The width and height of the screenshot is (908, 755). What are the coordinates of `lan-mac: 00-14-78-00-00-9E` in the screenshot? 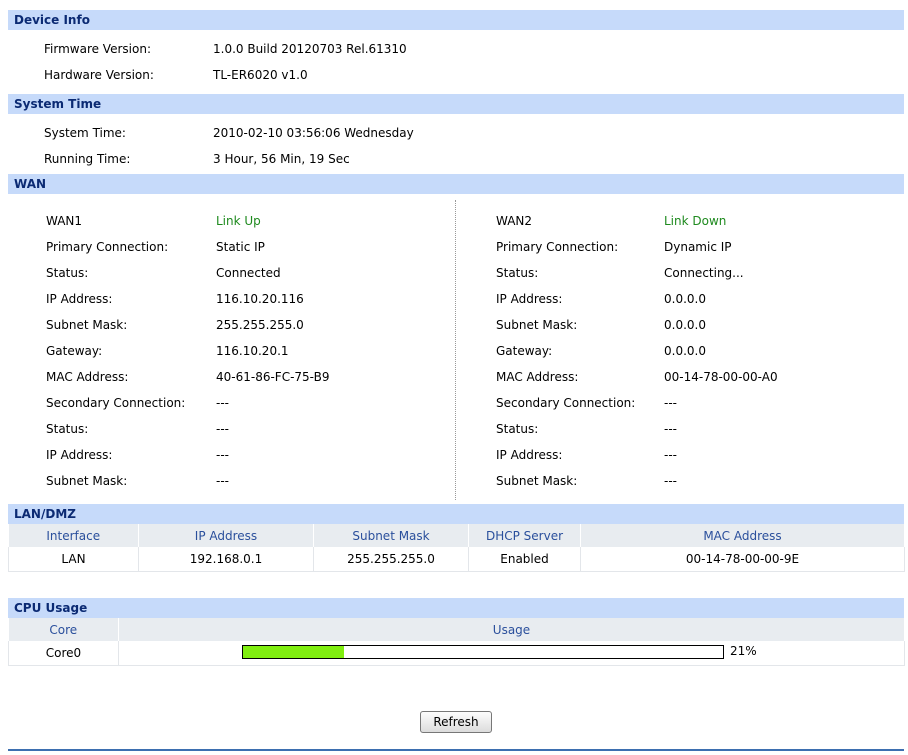 It's located at (742, 559).